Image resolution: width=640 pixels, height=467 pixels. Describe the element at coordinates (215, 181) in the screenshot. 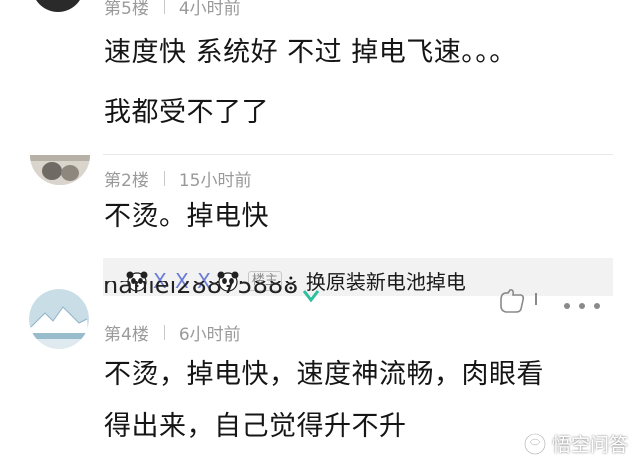

I see `timestamp: 15小时前` at that location.